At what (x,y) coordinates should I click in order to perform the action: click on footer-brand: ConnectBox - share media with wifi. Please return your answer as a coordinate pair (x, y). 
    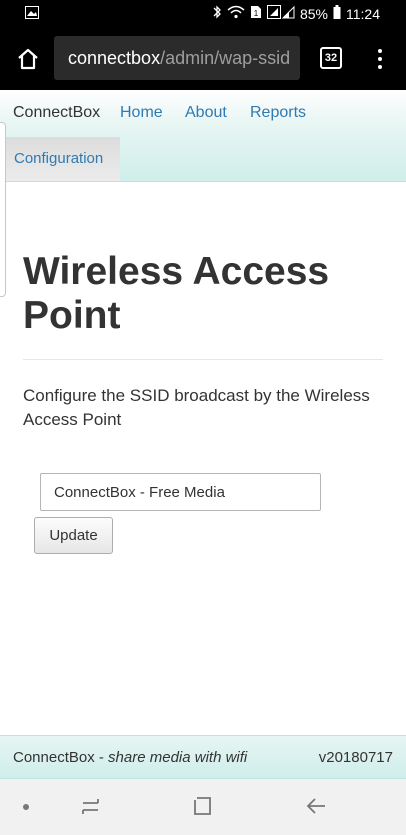
    Looking at the image, I should click on (130, 757).